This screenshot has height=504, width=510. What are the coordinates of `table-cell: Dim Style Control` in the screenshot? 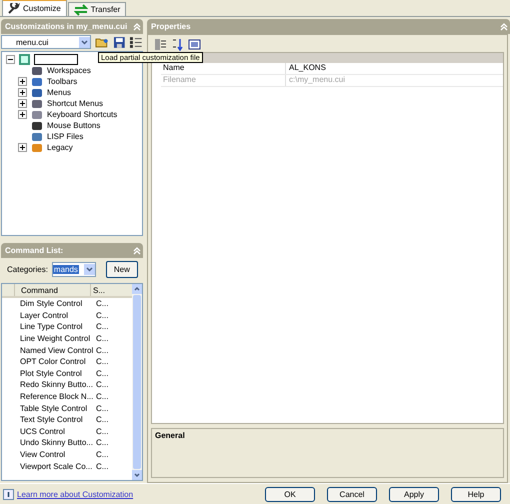 It's located at (48, 303).